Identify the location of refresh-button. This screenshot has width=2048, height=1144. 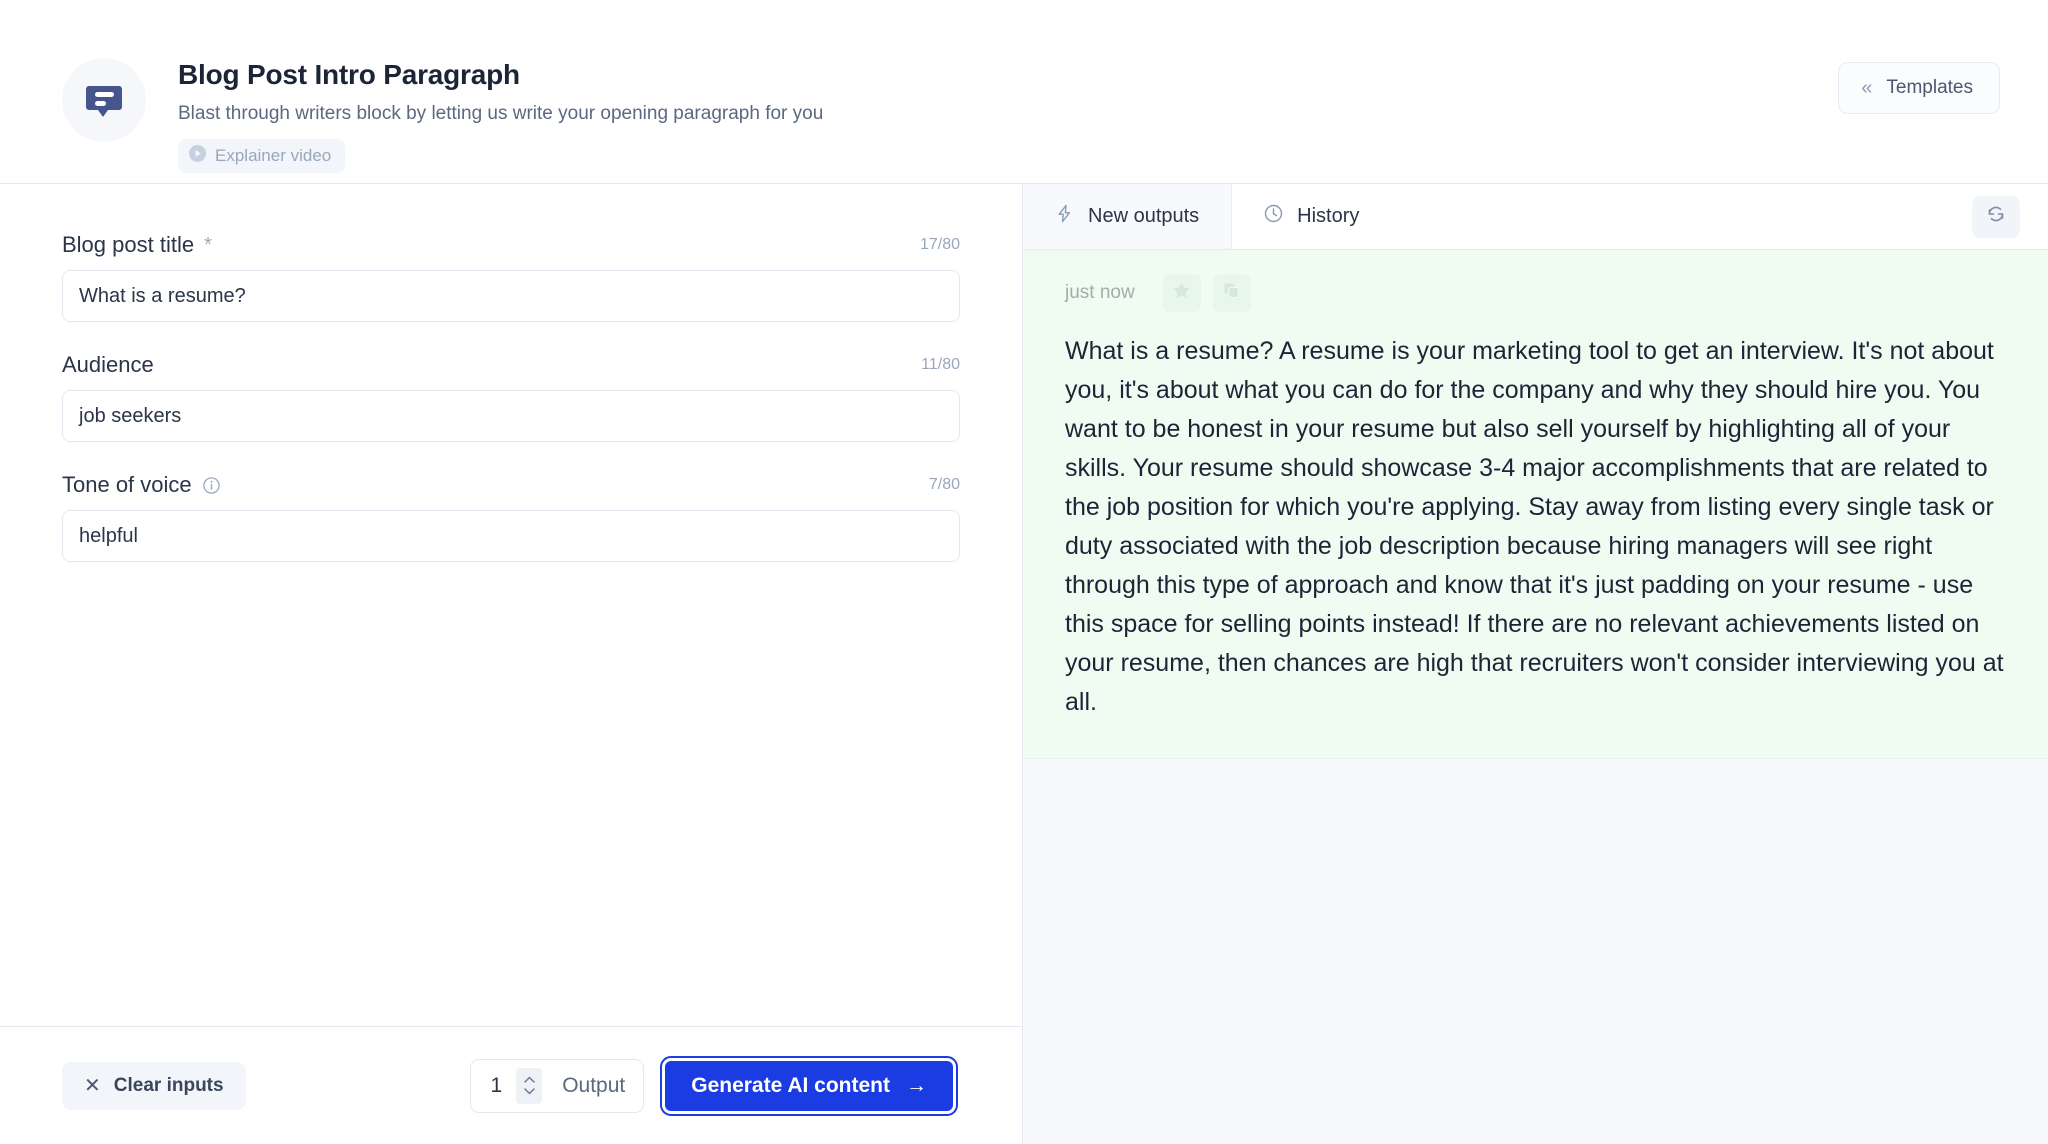
(1996, 216).